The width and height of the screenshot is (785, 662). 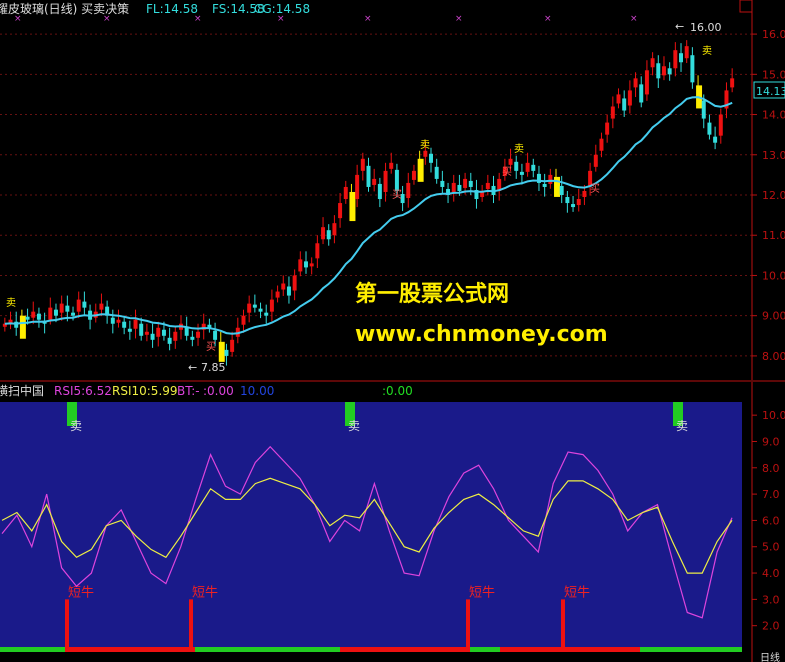 I want to click on bottom-tick-label: 7.0, so click(x=771, y=494).